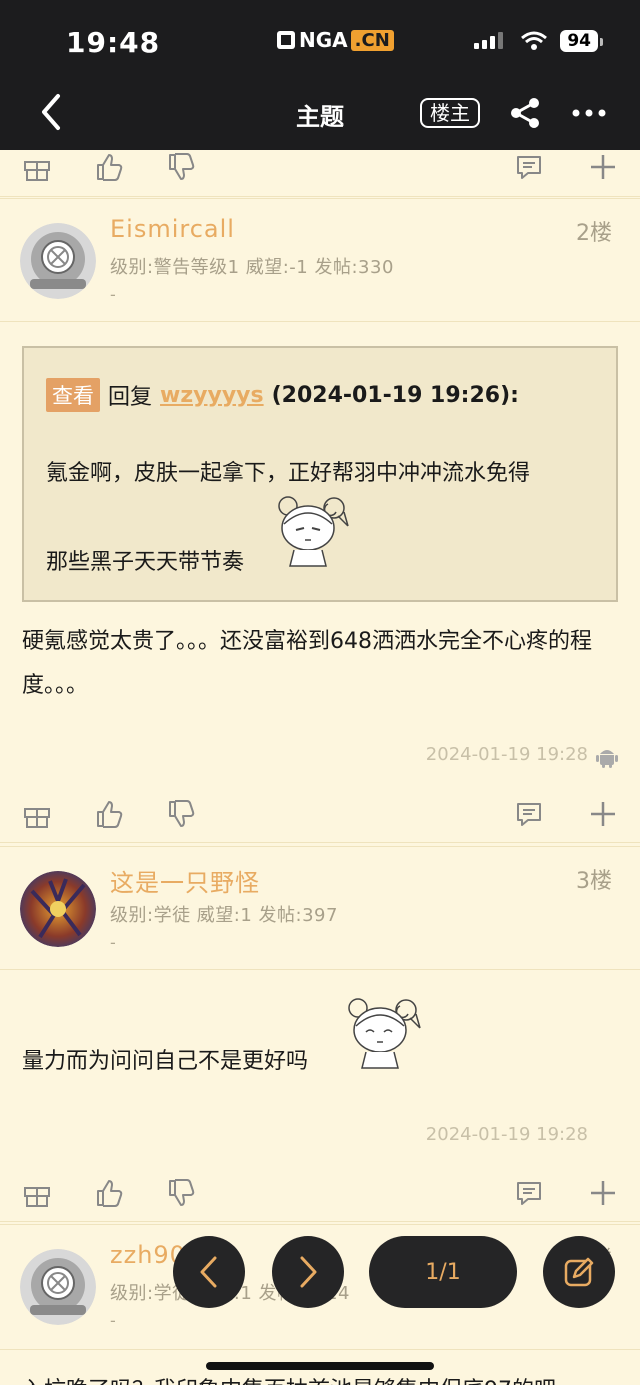 The height and width of the screenshot is (1385, 640). What do you see at coordinates (450, 113) in the screenshot?
I see `op-only-button: 楼主` at bounding box center [450, 113].